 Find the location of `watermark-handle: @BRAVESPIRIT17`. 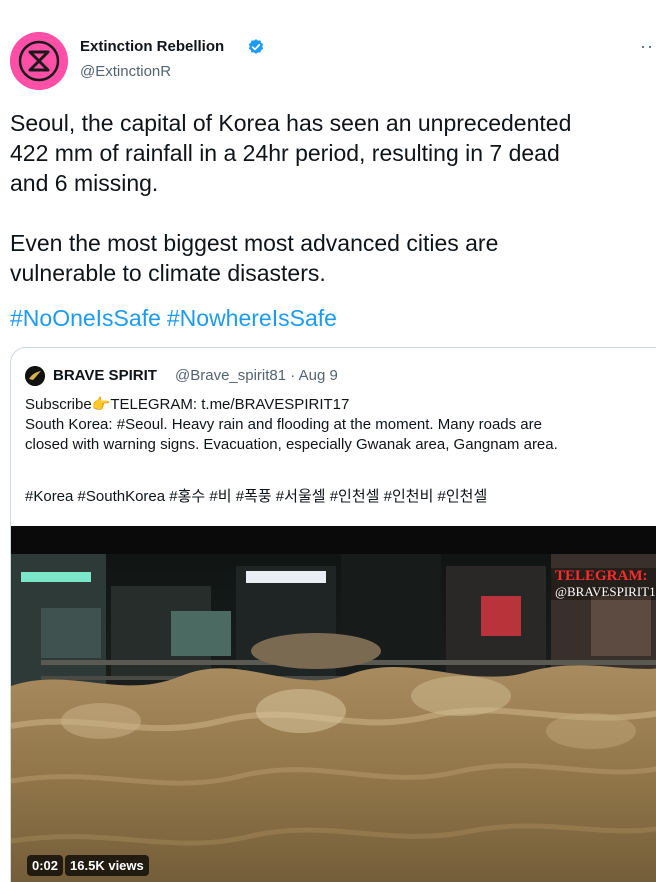

watermark-handle: @BRAVESPIRIT17 is located at coordinates (605, 591).